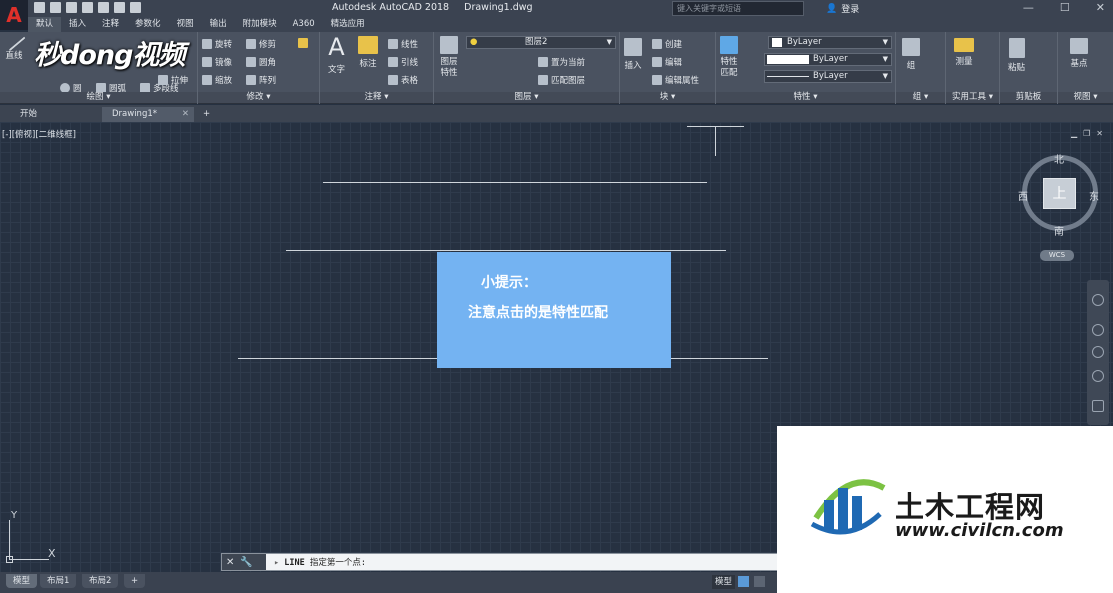  I want to click on view-panel-label: 视图 ▾, so click(1085, 97).